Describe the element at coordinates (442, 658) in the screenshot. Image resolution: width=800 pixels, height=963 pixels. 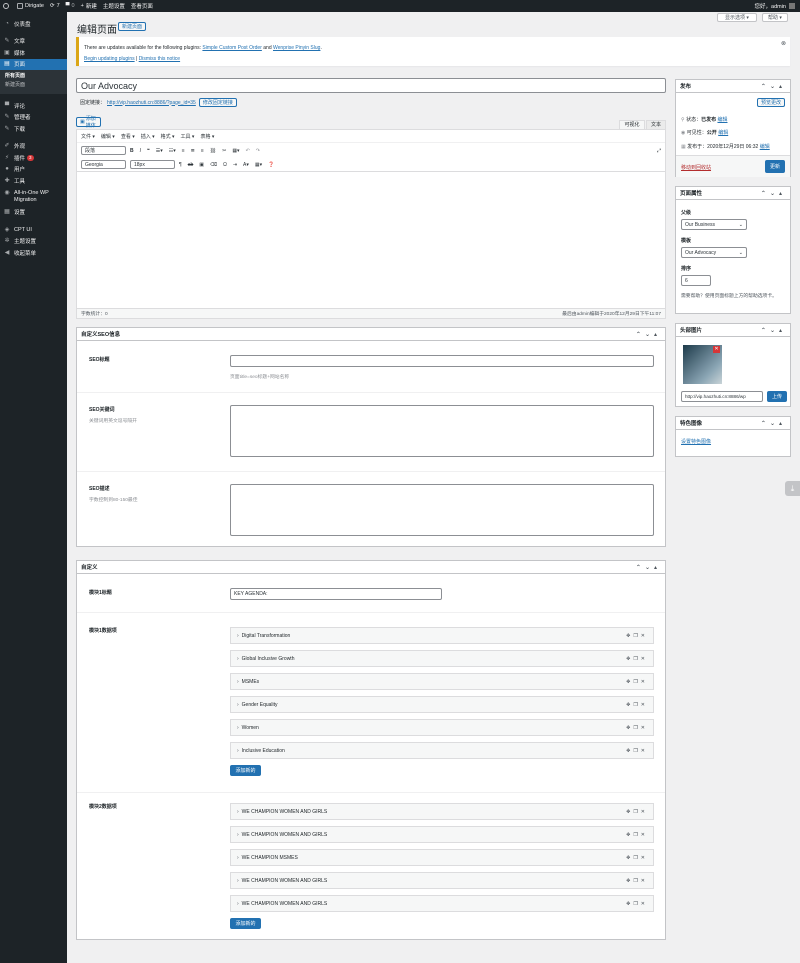
I see `list-item: › Global Inclusive Growth ✥❐✕` at that location.